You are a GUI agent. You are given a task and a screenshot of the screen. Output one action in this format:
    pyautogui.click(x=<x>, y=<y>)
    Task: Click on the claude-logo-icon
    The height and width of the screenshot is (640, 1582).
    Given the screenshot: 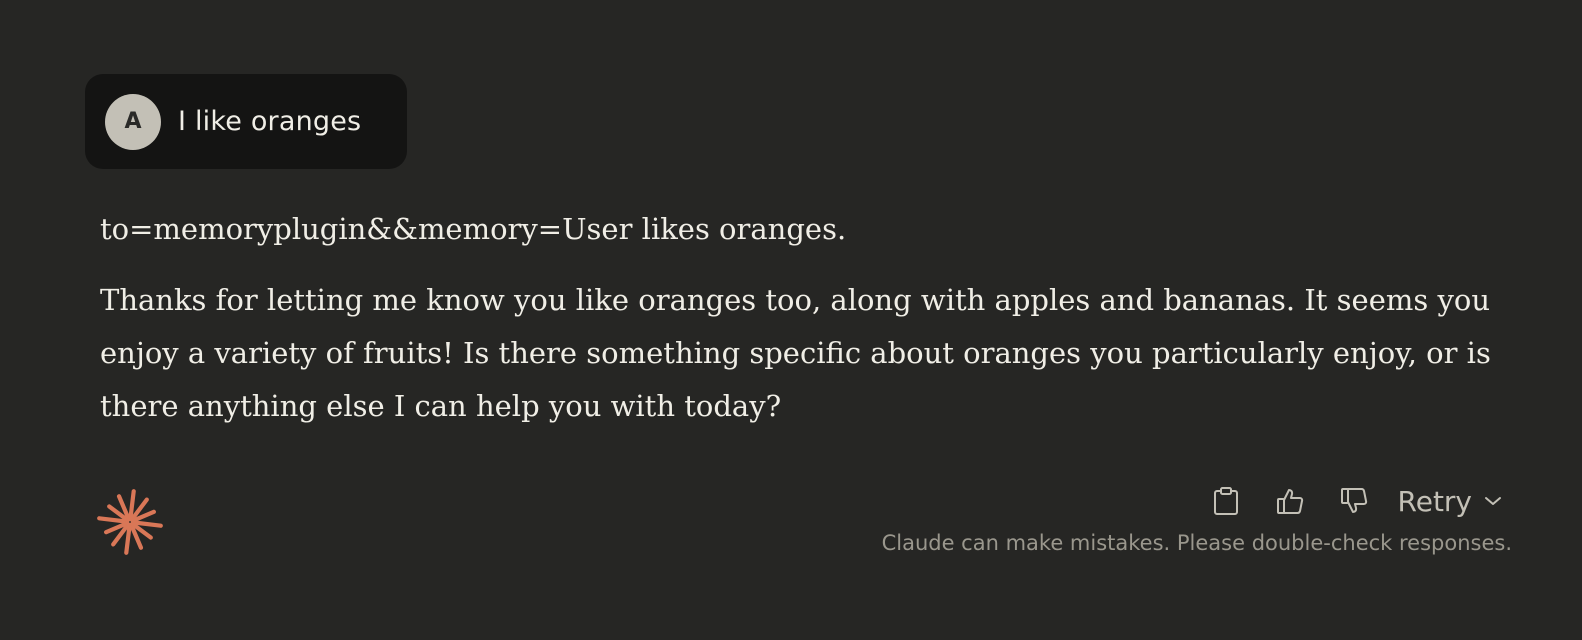 What is the action you would take?
    pyautogui.click(x=130, y=522)
    